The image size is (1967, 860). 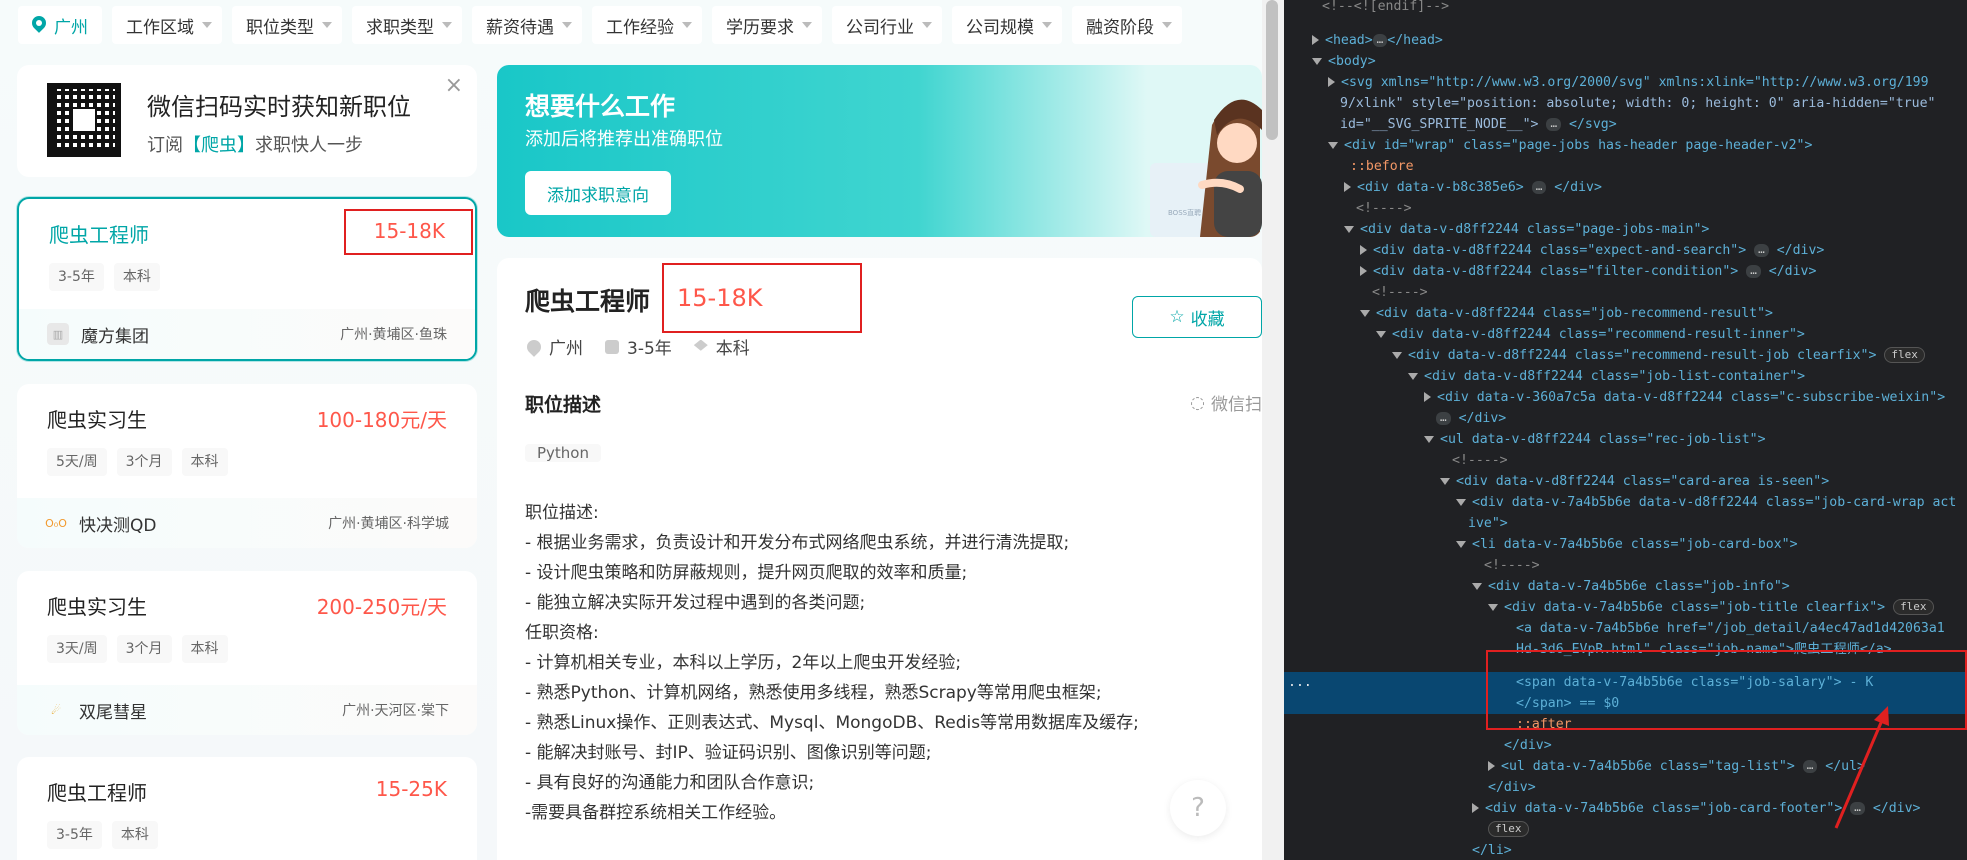 I want to click on chat-icon: ◌, so click(x=1197, y=402).